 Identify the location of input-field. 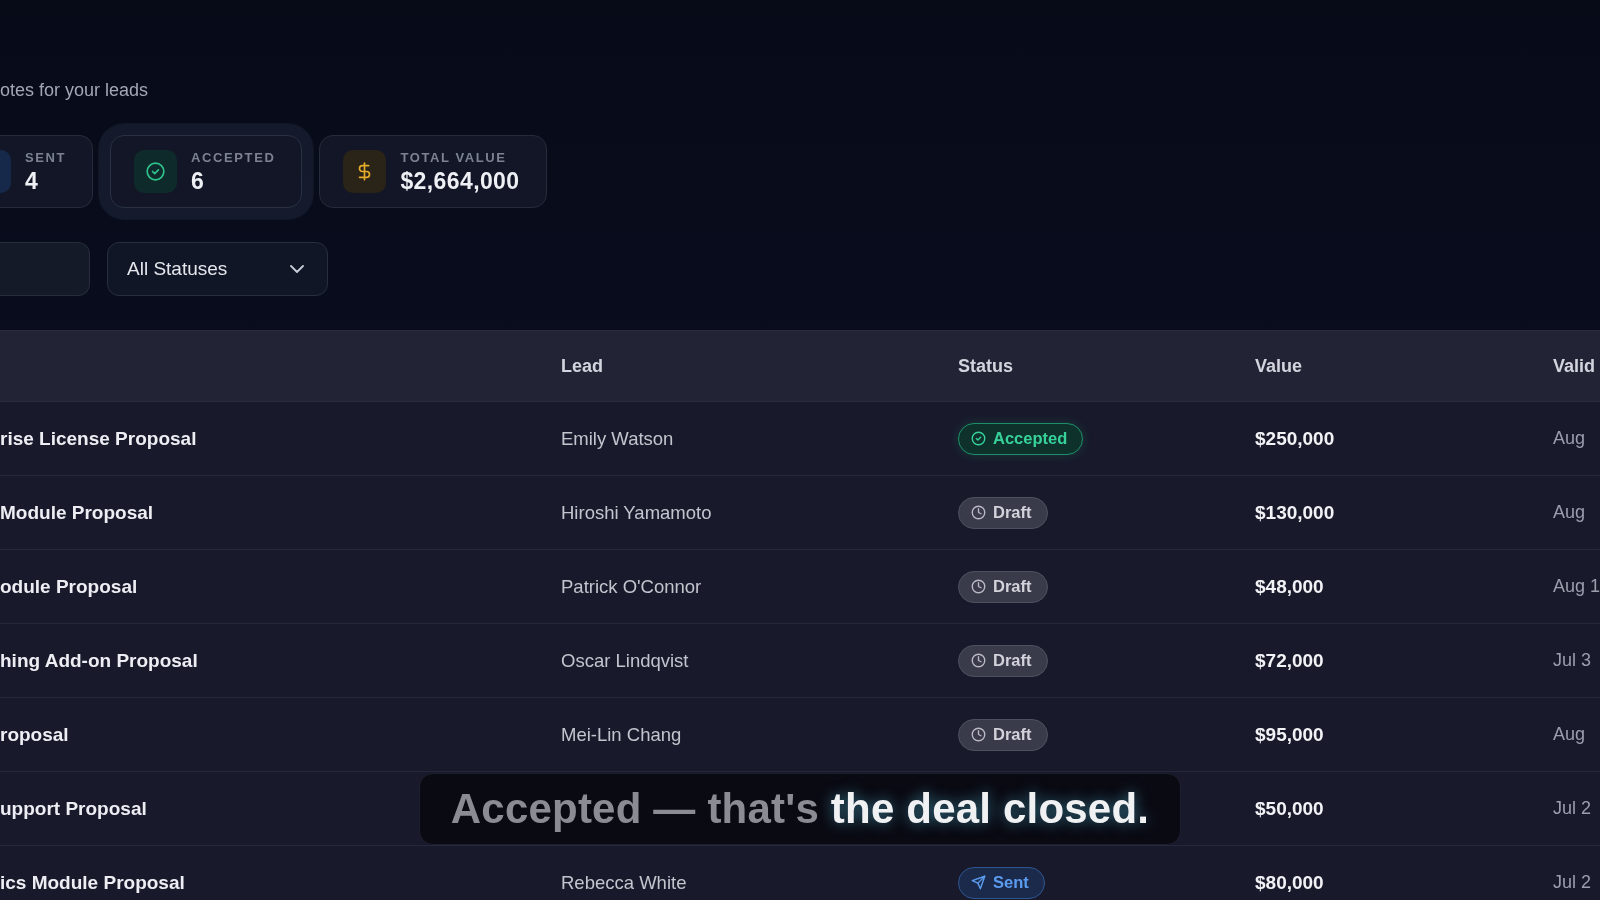
(45, 269).